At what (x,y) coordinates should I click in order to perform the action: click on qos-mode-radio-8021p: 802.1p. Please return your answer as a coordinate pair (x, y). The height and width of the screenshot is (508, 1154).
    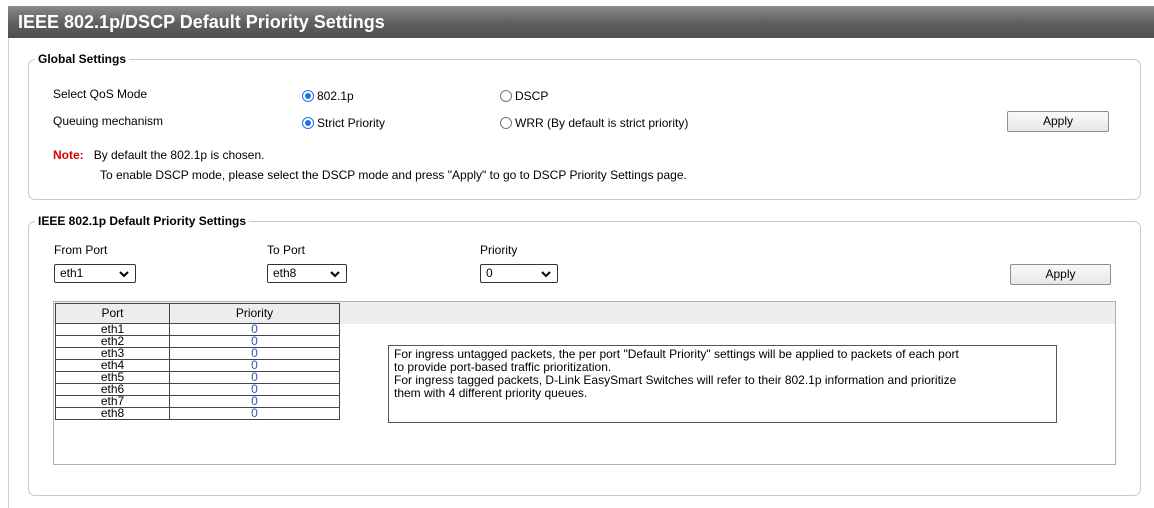
    Looking at the image, I should click on (328, 96).